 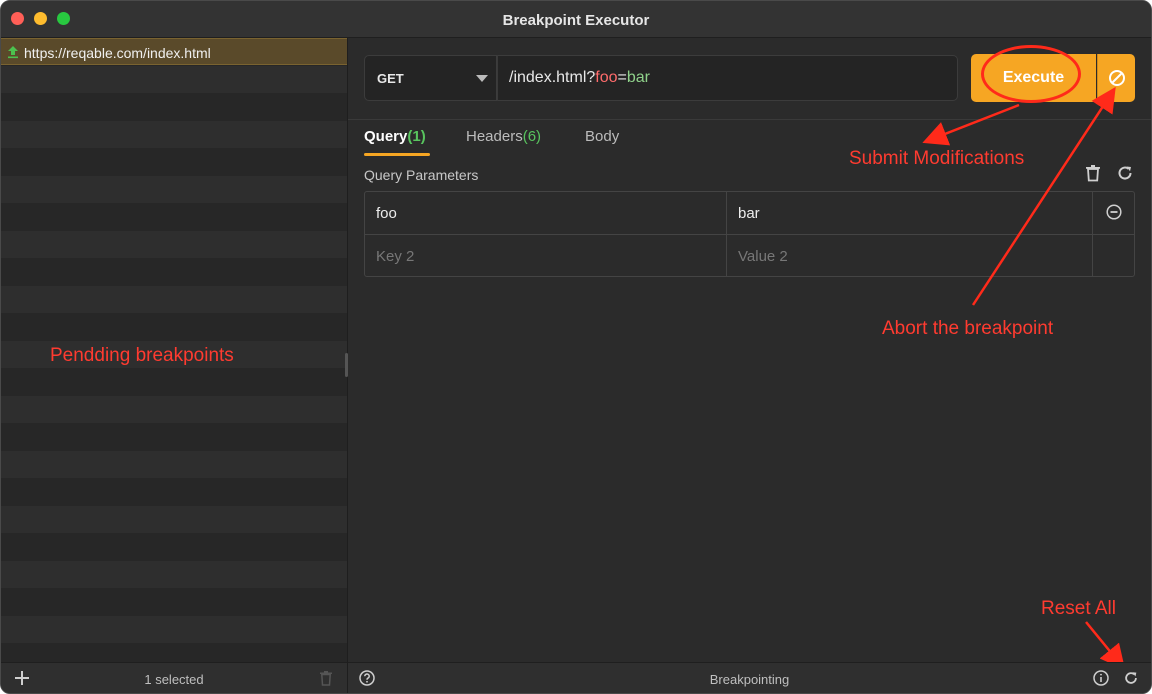 I want to click on tab-headers-count: (6), so click(x=532, y=136).